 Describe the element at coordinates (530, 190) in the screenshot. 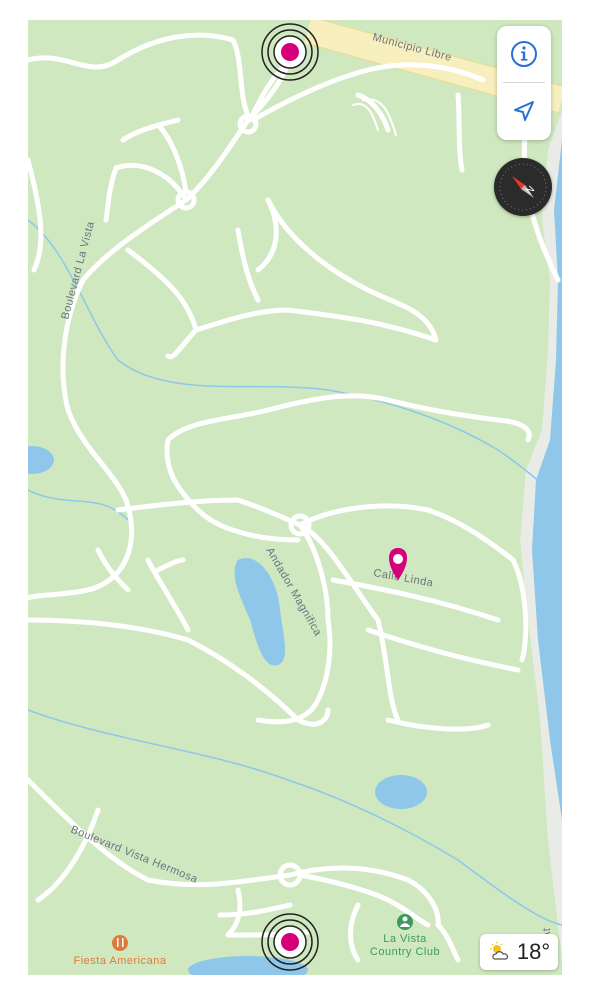

I see `compass-label: N` at that location.